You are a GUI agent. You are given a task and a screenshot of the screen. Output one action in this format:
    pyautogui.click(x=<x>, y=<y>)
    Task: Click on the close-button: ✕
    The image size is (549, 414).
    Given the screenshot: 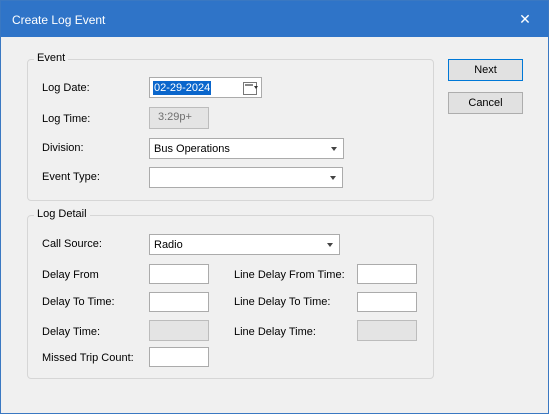 What is the action you would take?
    pyautogui.click(x=525, y=19)
    